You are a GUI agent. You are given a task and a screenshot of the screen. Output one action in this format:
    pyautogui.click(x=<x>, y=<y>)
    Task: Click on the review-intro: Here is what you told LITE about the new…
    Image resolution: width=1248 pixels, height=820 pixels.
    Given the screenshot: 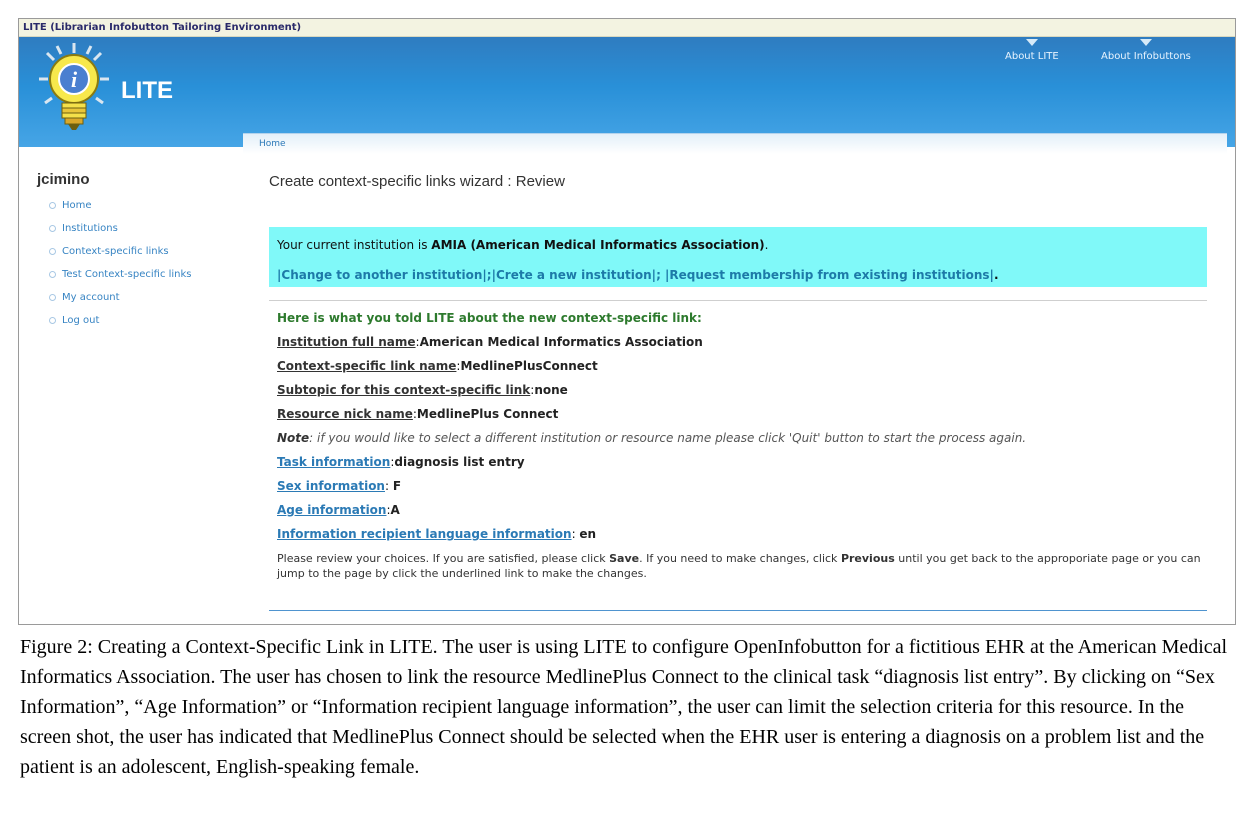 What is the action you would take?
    pyautogui.click(x=489, y=318)
    